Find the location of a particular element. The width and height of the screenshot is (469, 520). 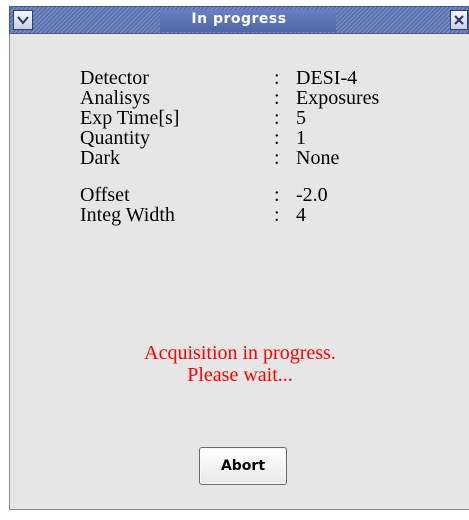

info-label: Detector is located at coordinates (114, 78).